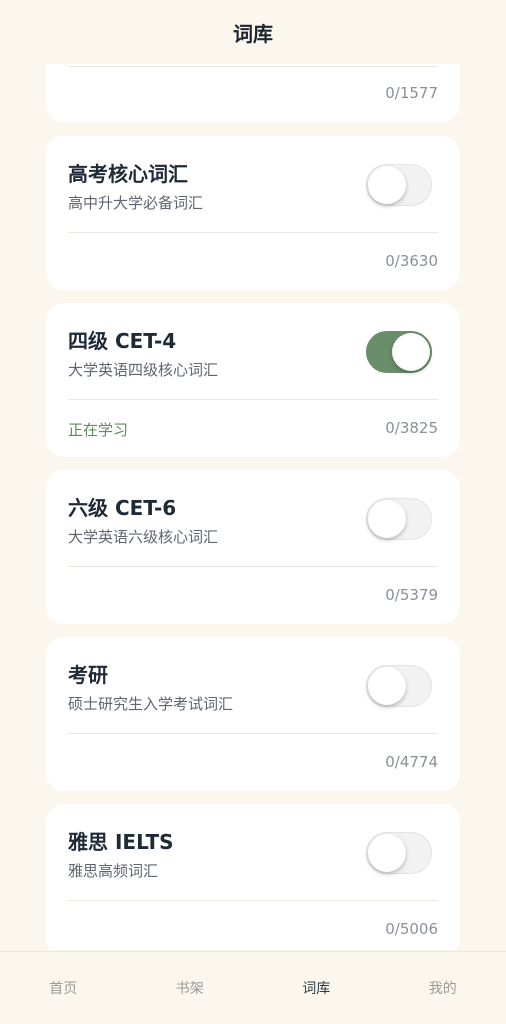  Describe the element at coordinates (122, 341) in the screenshot. I see `card-title: 四级 CET-4` at that location.